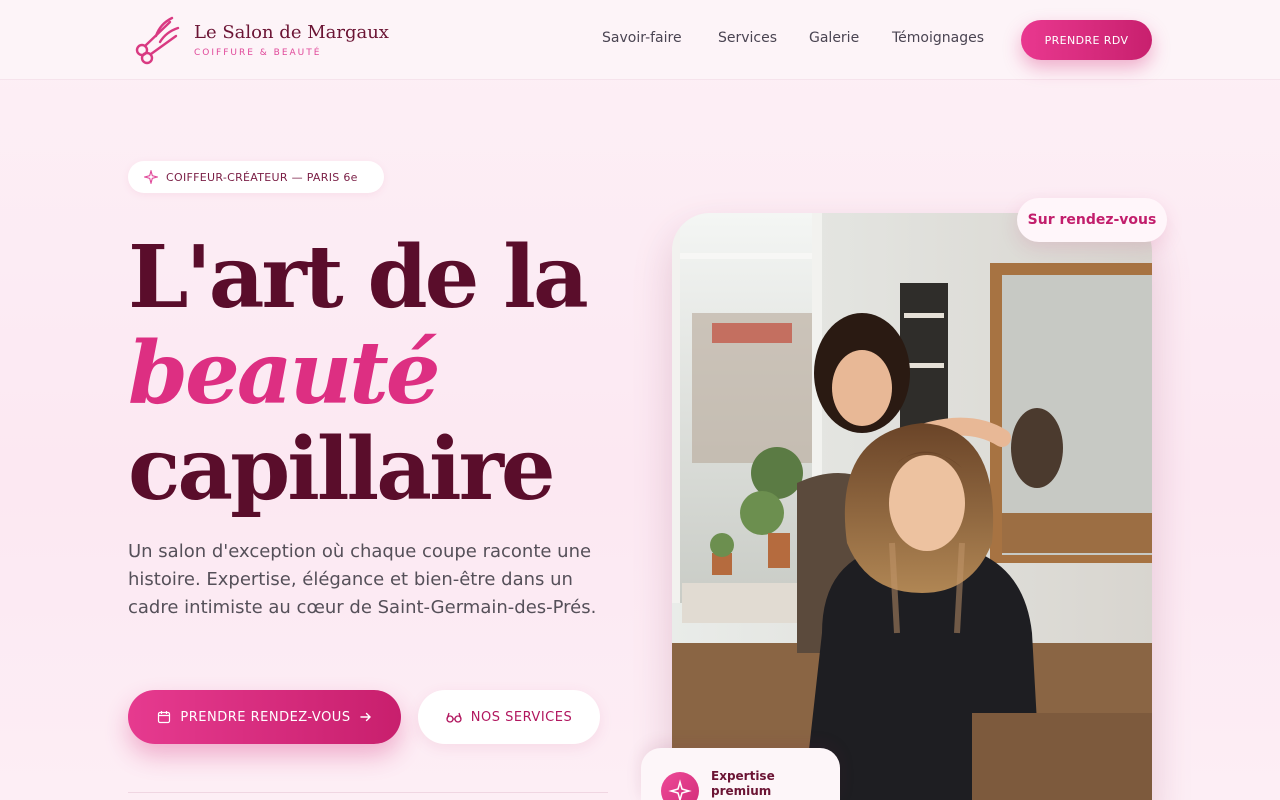 The width and height of the screenshot is (1280, 800). Describe the element at coordinates (1086, 40) in the screenshot. I see `book-appointment-button: PRENDRE RDV` at that location.